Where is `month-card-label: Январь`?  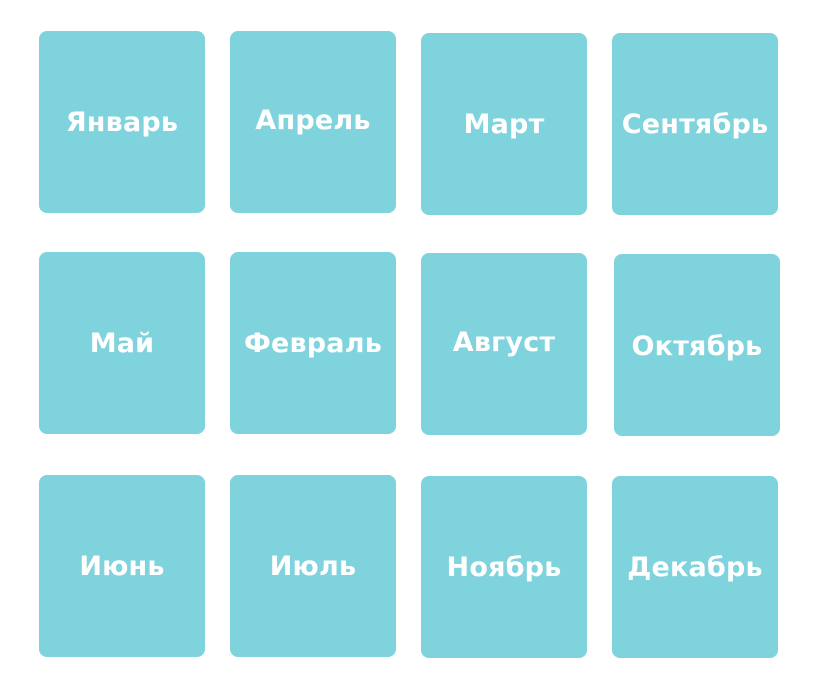 month-card-label: Январь is located at coordinates (122, 122).